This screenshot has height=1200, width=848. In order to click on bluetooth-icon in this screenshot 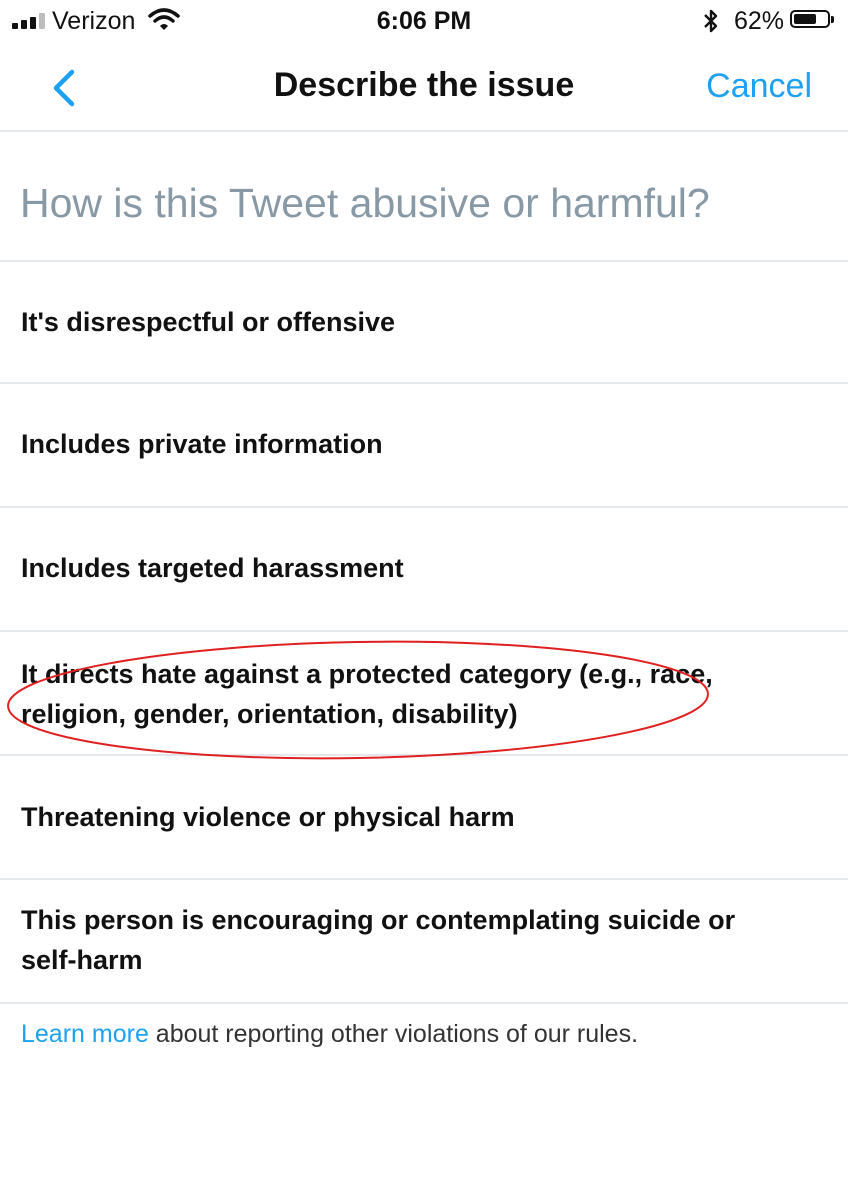, I will do `click(711, 21)`.